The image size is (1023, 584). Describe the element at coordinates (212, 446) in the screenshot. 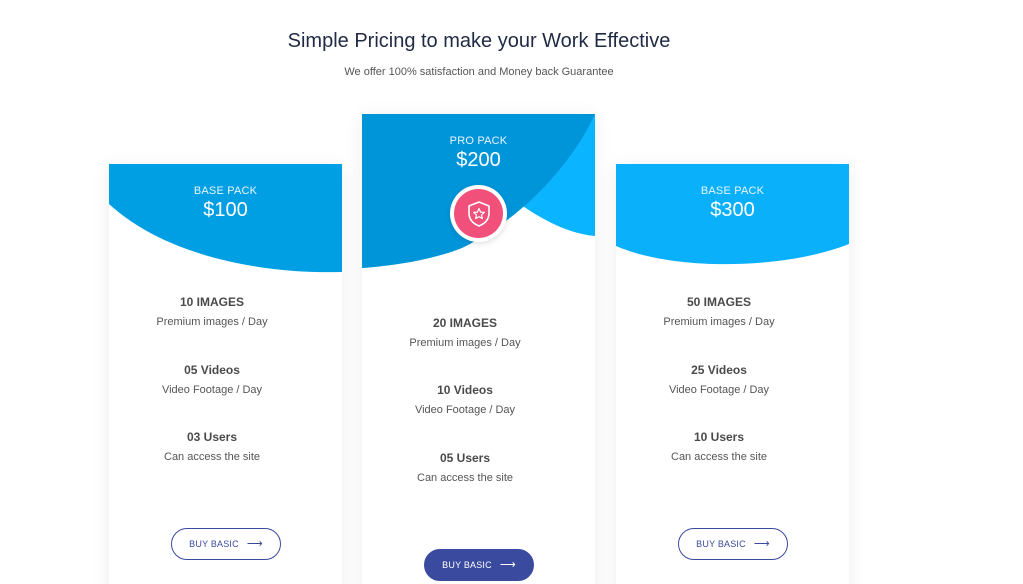

I see `feature-users: 03 Users Can access the site` at that location.